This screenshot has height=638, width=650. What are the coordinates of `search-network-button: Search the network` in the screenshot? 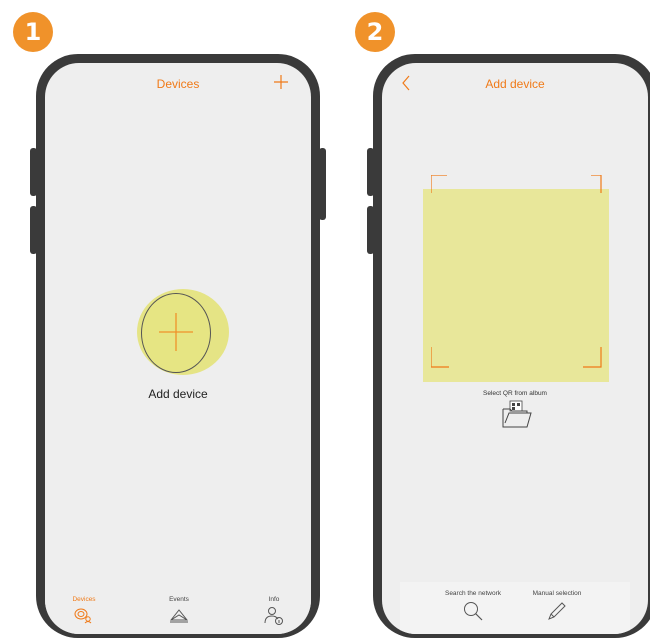 It's located at (473, 606).